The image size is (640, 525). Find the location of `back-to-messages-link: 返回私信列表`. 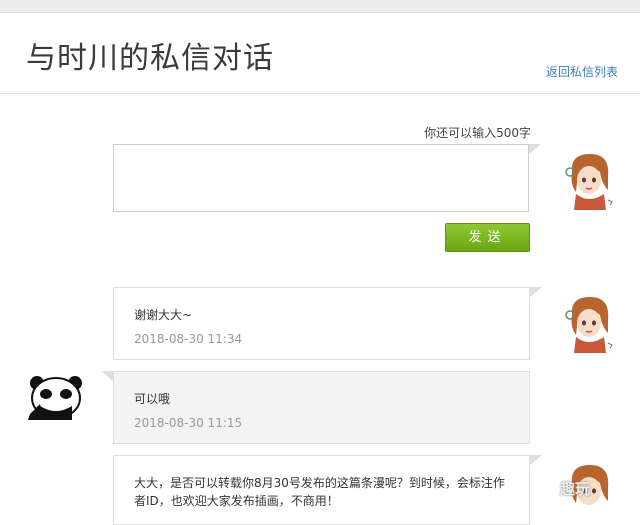

back-to-messages-link: 返回私信列表 is located at coordinates (582, 71).